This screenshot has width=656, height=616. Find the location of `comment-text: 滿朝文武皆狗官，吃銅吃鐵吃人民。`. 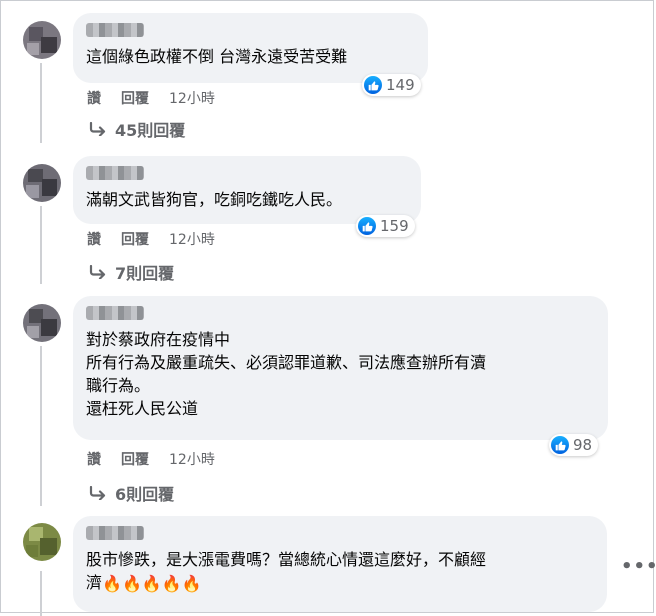

comment-text: 滿朝文武皆狗官，吃銅吃鐵吃人民。 is located at coordinates (214, 199).